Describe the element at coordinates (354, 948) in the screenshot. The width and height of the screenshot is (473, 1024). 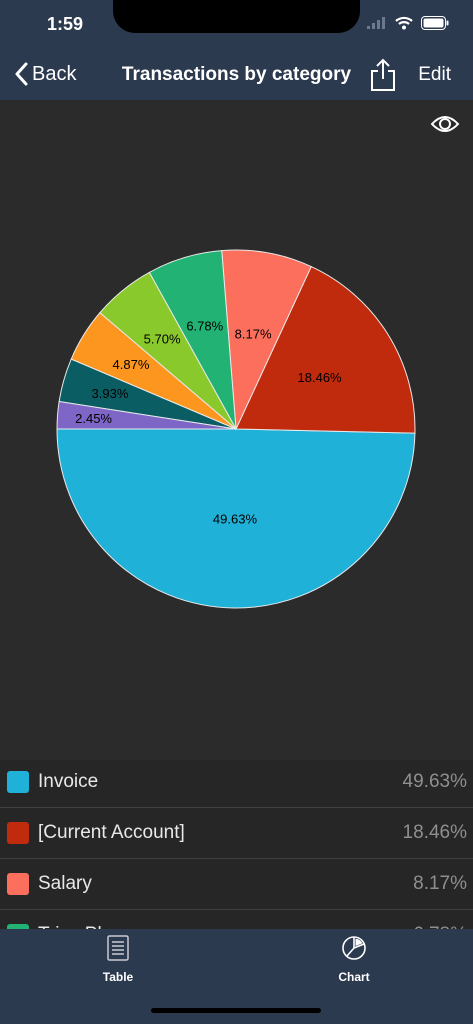
I see `pie-chart-icon` at that location.